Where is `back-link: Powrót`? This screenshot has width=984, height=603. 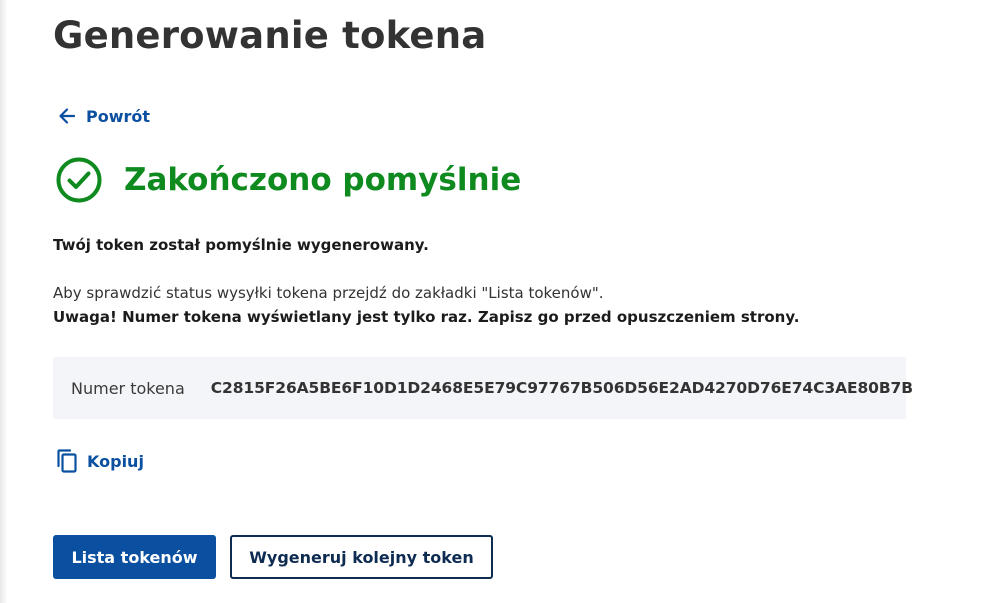 back-link: Powrót is located at coordinates (103, 116).